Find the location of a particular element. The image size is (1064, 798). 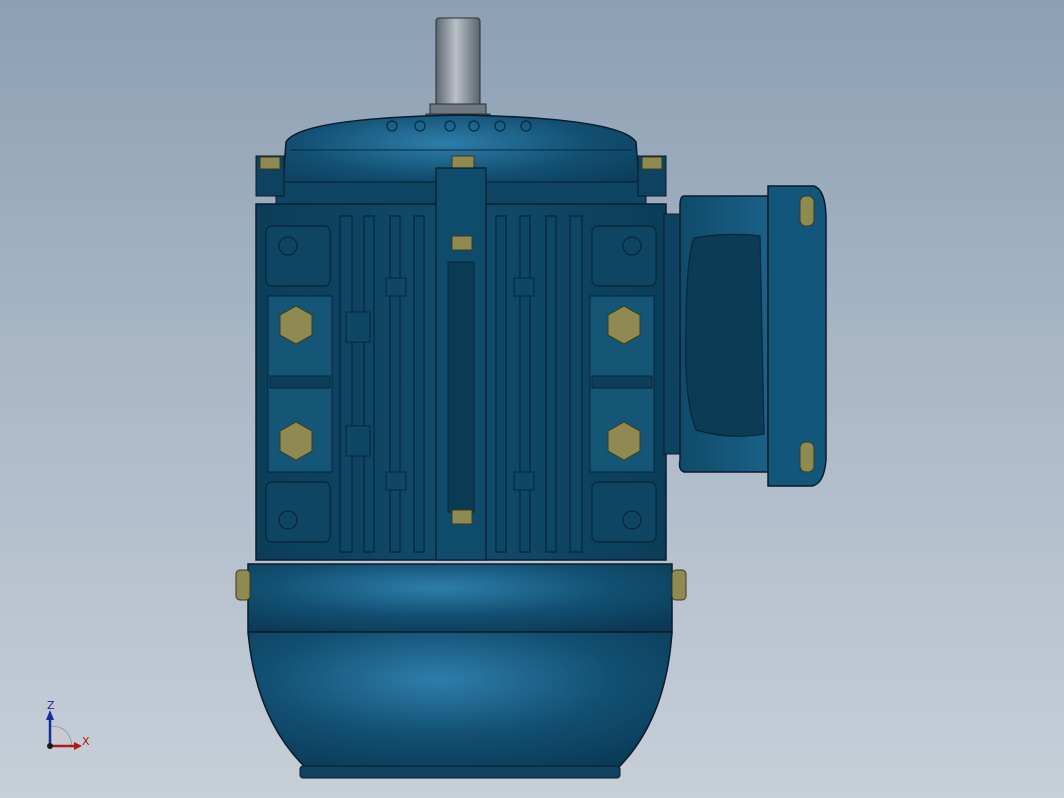

z-axis-label: Z is located at coordinates (51, 705).